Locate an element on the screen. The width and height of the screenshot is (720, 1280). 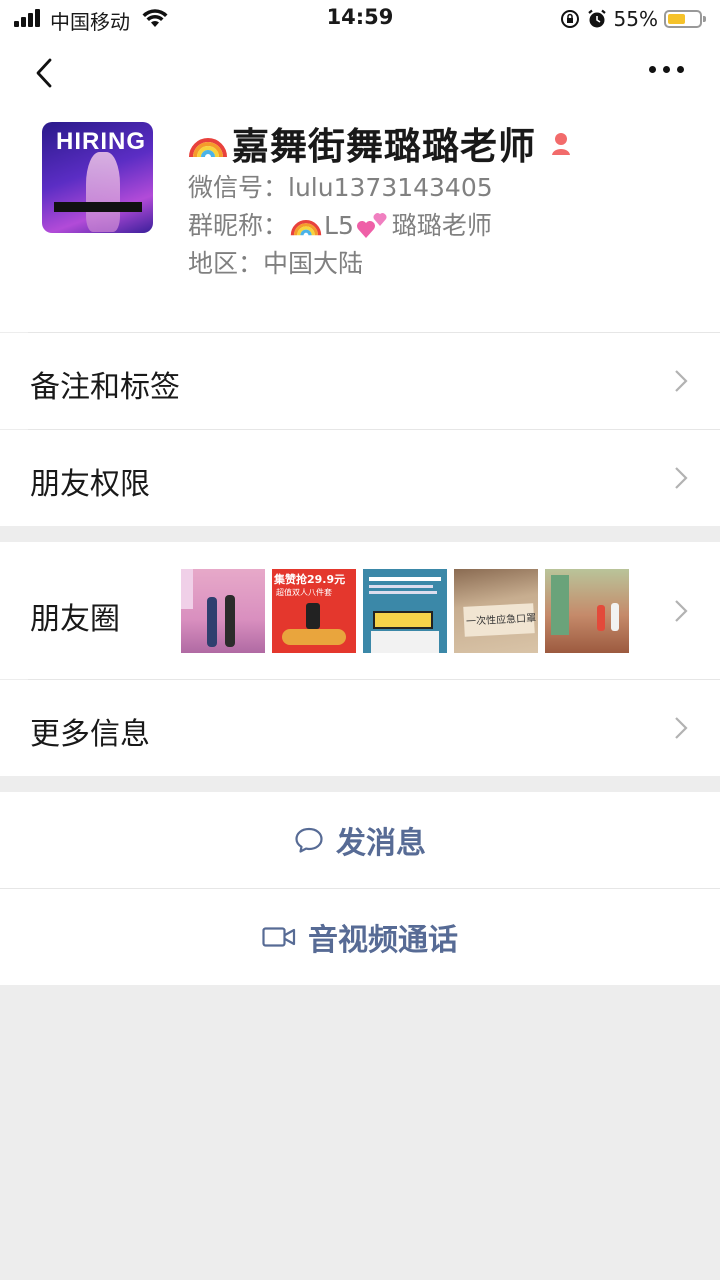
wechat-id-row: 微信号：lulu1373143405 is located at coordinates (340, 186).